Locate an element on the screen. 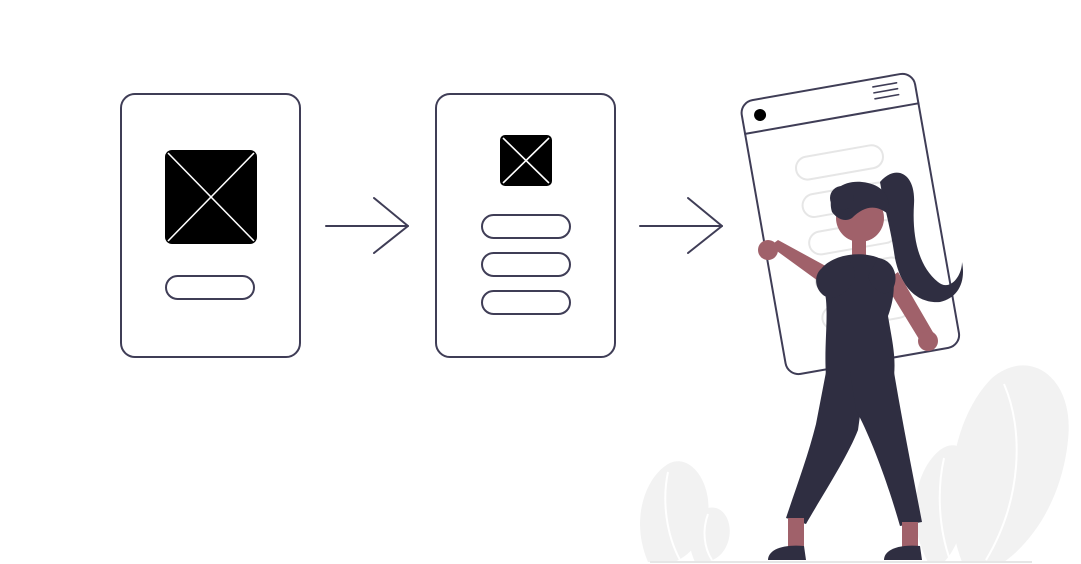 Image resolution: width=1081 pixels, height=564 pixels. right-leg is located at coordinates (886, 449).